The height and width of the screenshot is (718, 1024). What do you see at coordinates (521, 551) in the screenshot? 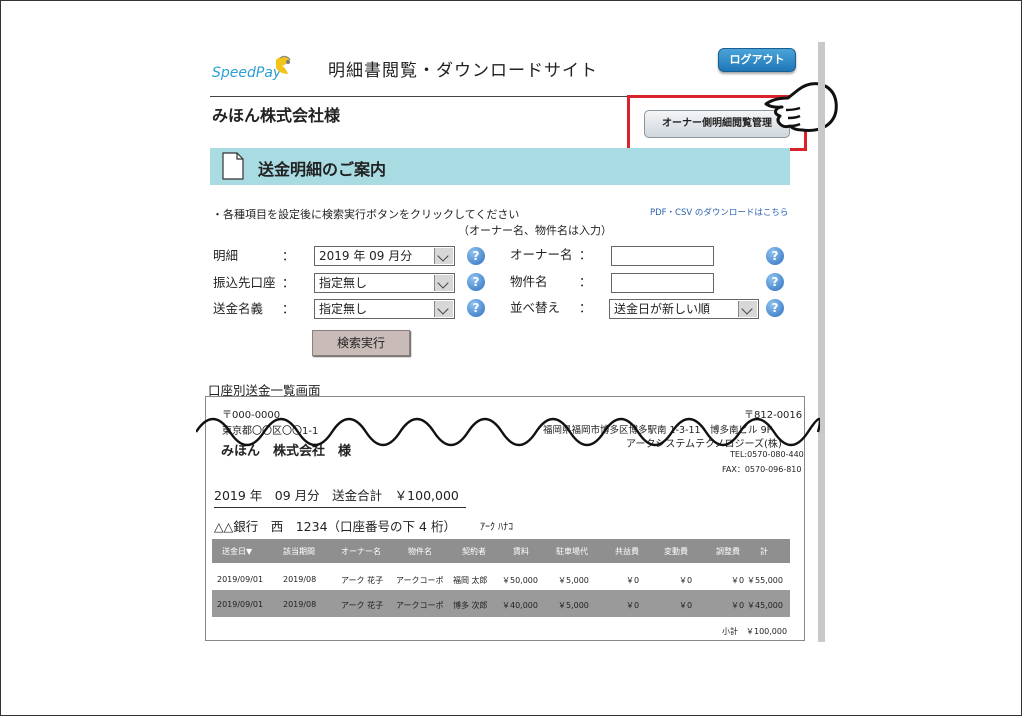
I see `column-header-rent: 賃料` at bounding box center [521, 551].